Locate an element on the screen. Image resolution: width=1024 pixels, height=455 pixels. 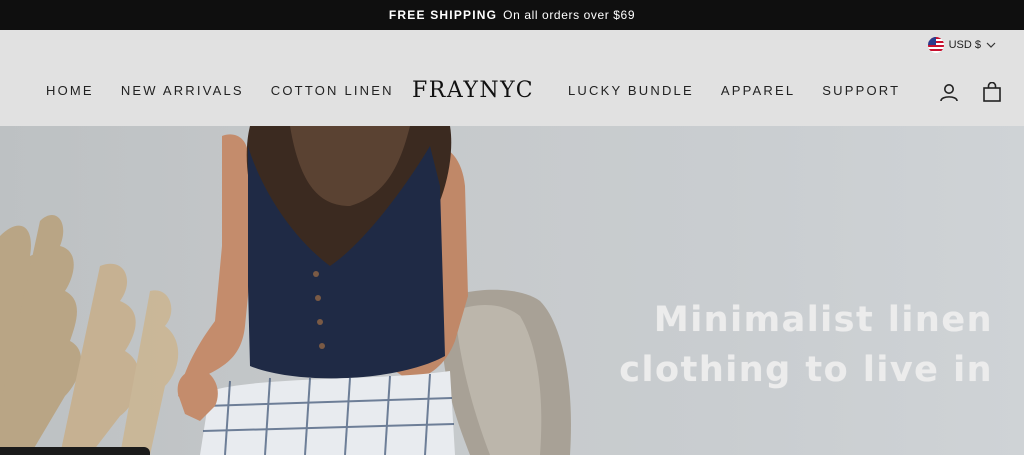
currency-selector: USD $ is located at coordinates (961, 45).